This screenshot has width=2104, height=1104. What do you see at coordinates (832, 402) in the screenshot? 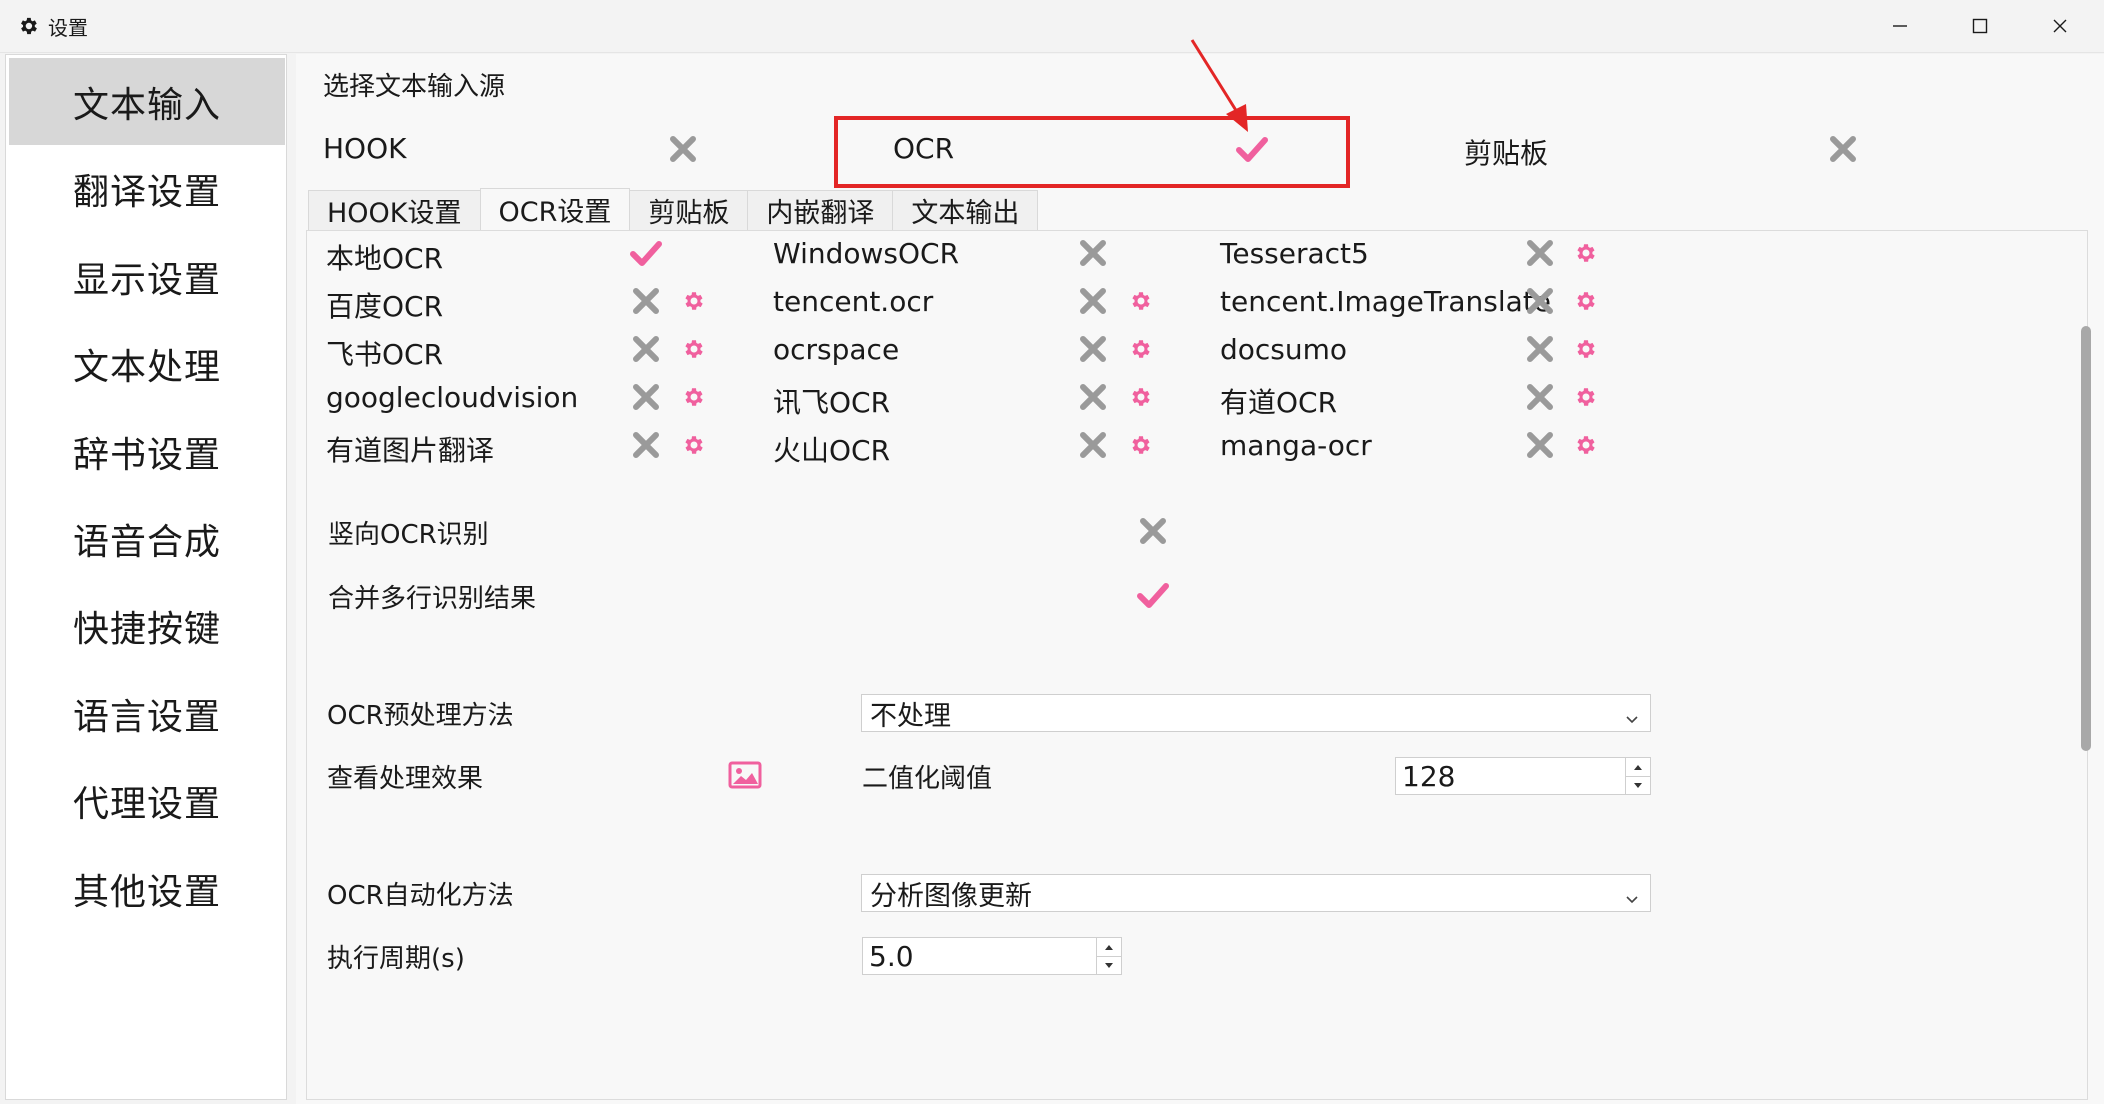
I see `ocr-engine-label: 讯飞OCR` at bounding box center [832, 402].